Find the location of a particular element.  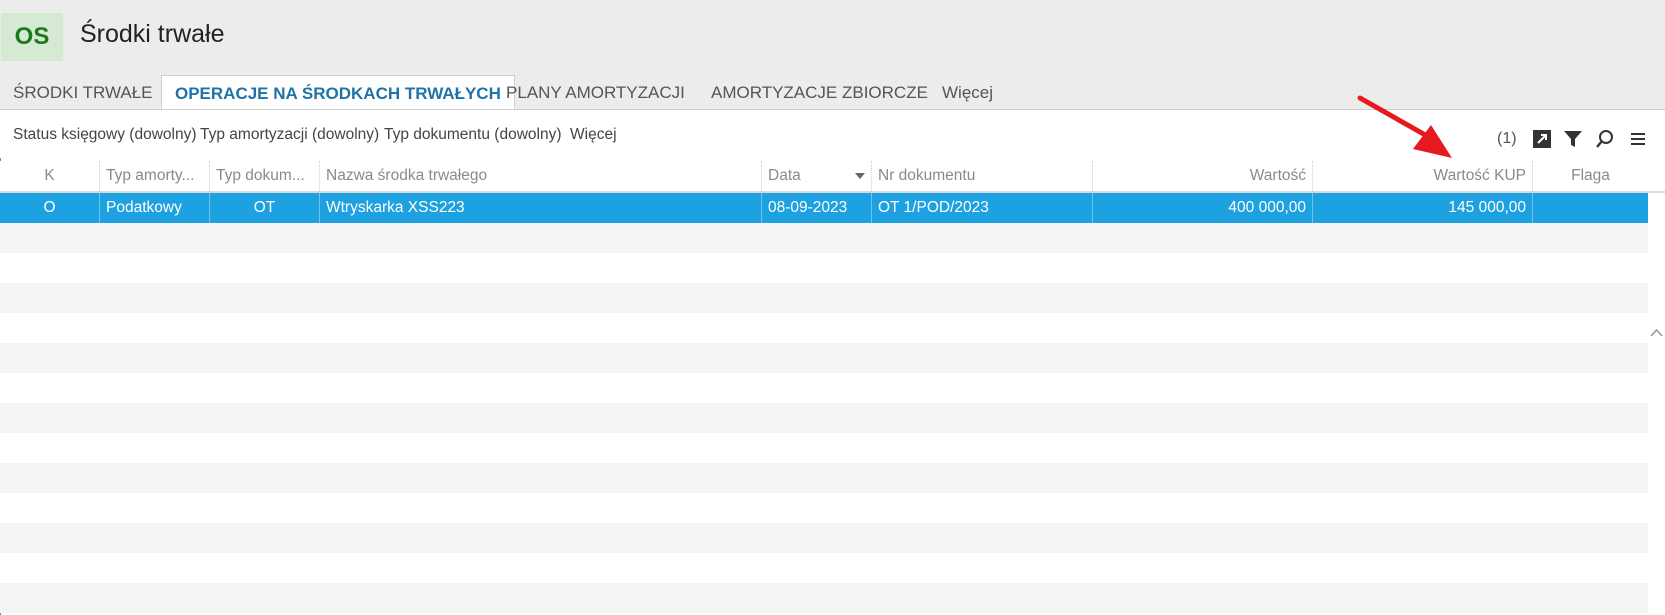

column-nazwa: Nazwa środka trwałego is located at coordinates (540, 176).